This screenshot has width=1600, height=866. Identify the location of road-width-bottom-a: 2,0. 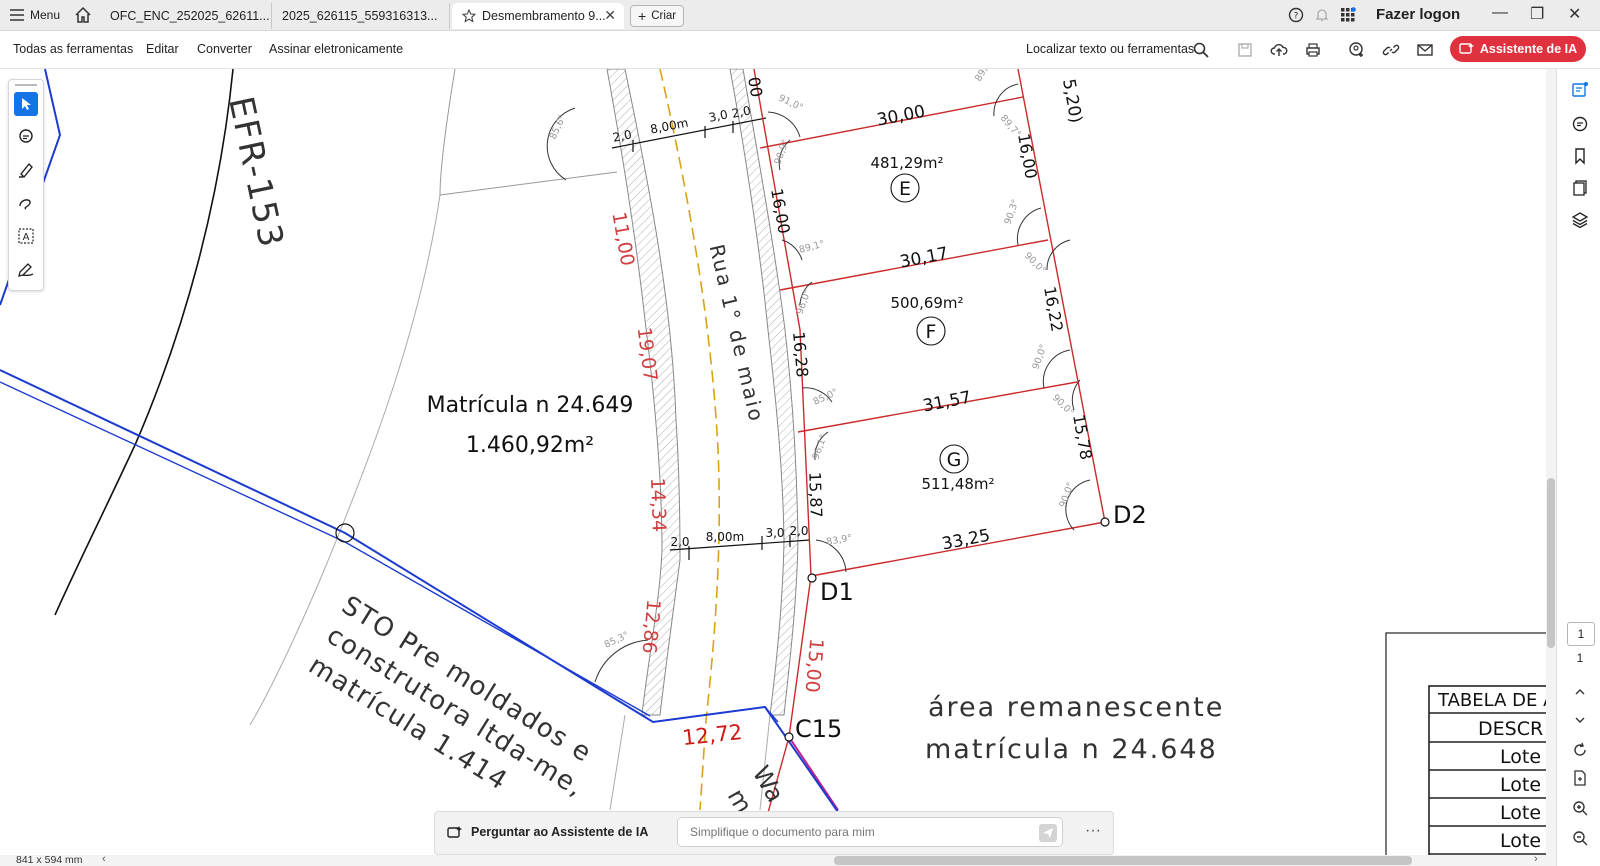
(679, 542).